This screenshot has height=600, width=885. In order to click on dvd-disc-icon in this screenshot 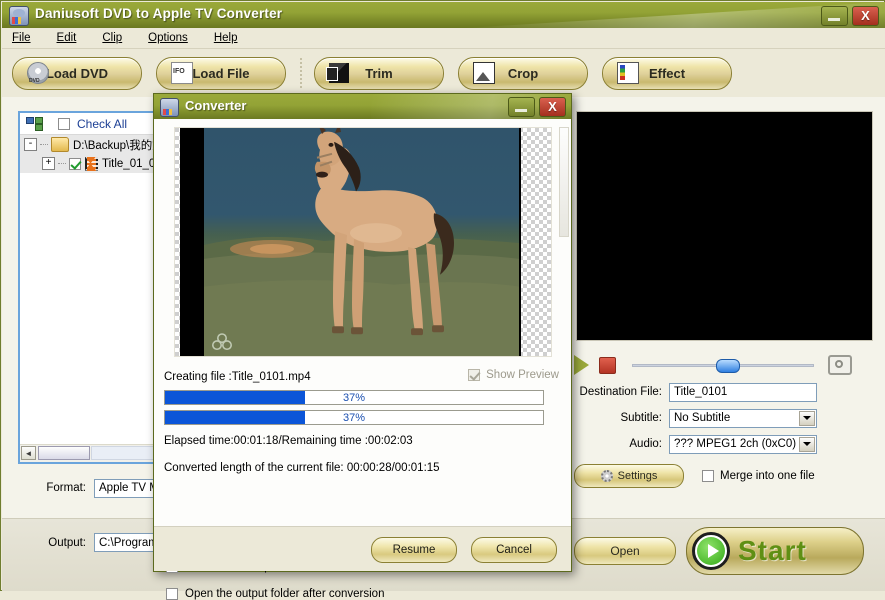, I will do `click(38, 73)`.